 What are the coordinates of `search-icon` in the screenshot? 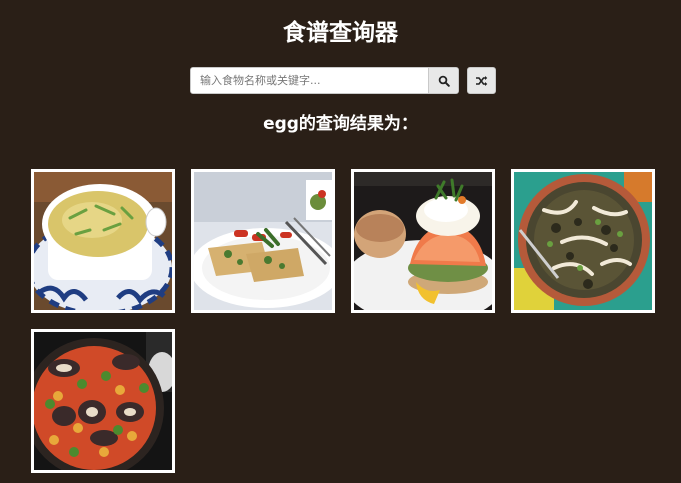 It's located at (444, 81).